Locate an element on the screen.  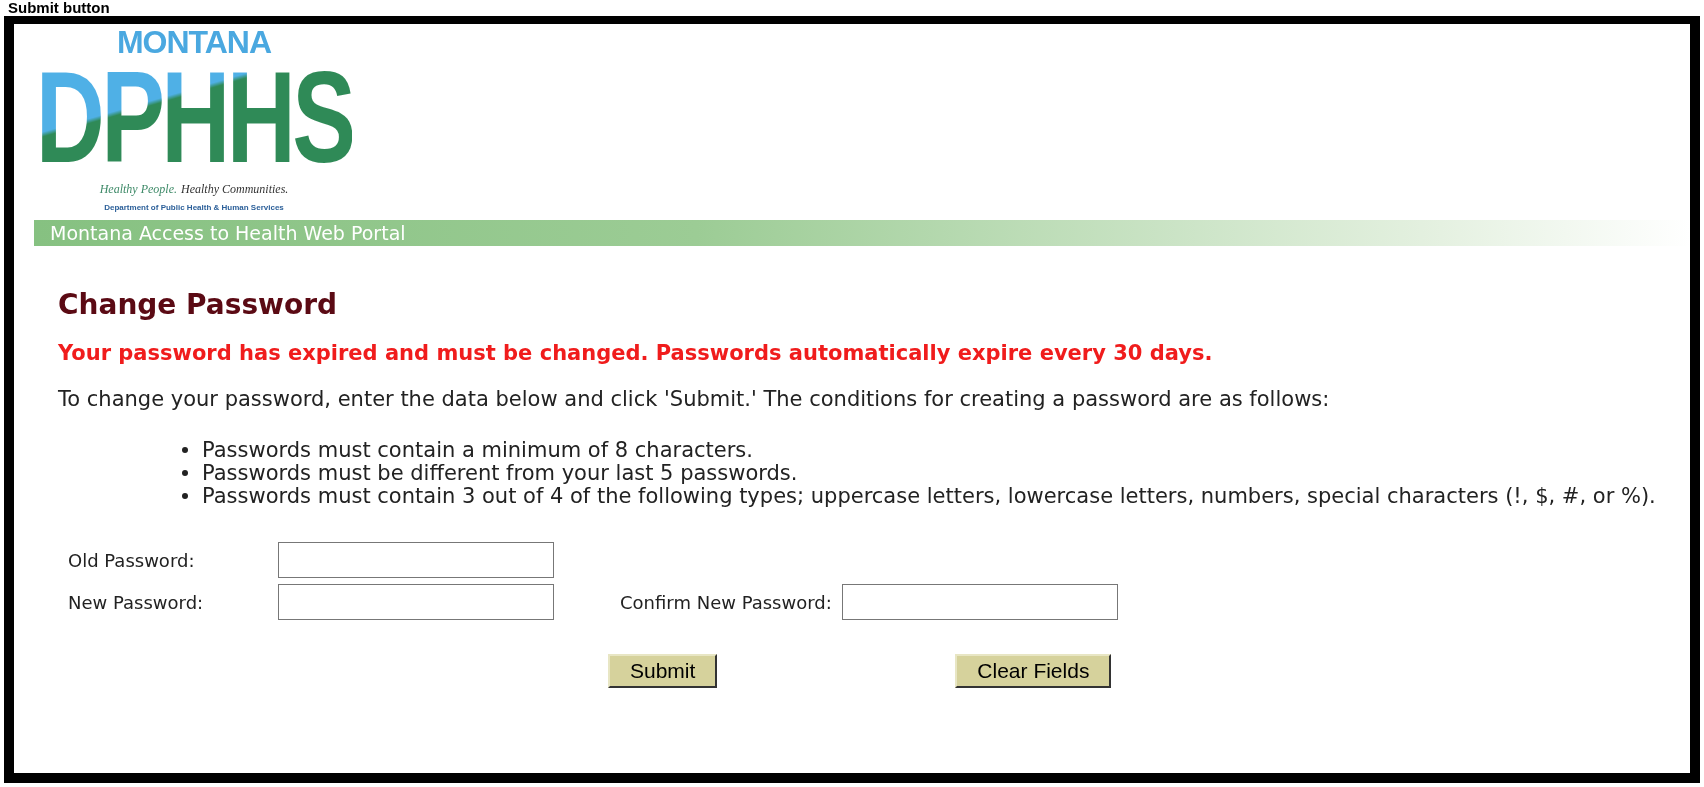
field-label: Old Password: is located at coordinates (132, 560).